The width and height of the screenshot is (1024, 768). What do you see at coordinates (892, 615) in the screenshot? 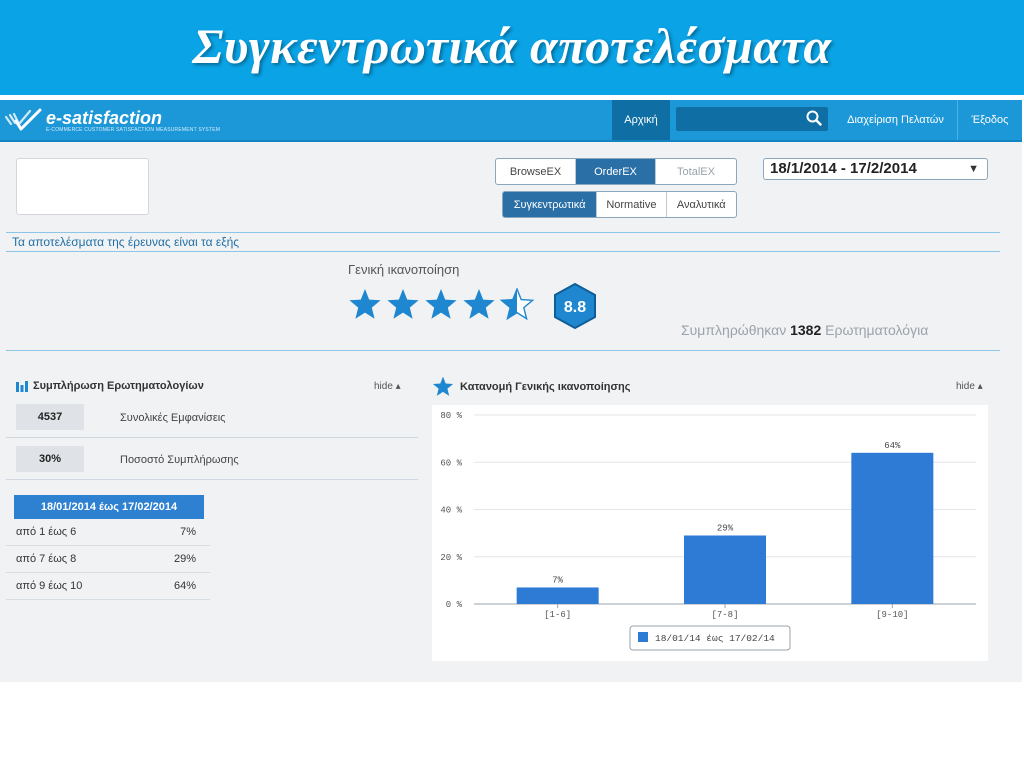
I see `x-tick-label: [9-10]` at bounding box center [892, 615].